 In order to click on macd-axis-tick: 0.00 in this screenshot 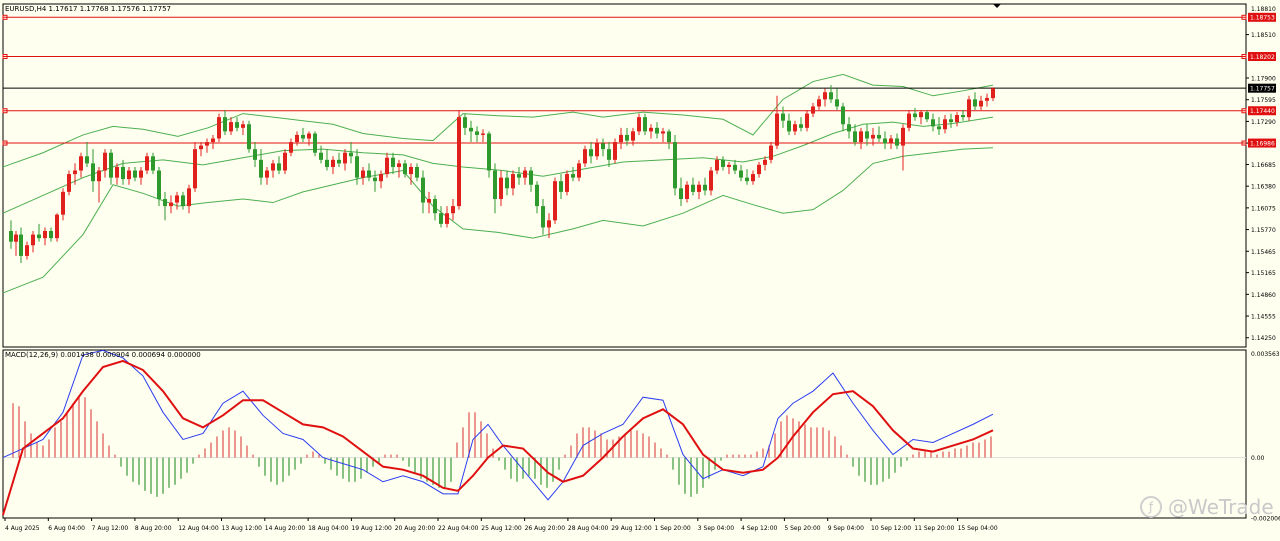, I will do `click(1258, 458)`.